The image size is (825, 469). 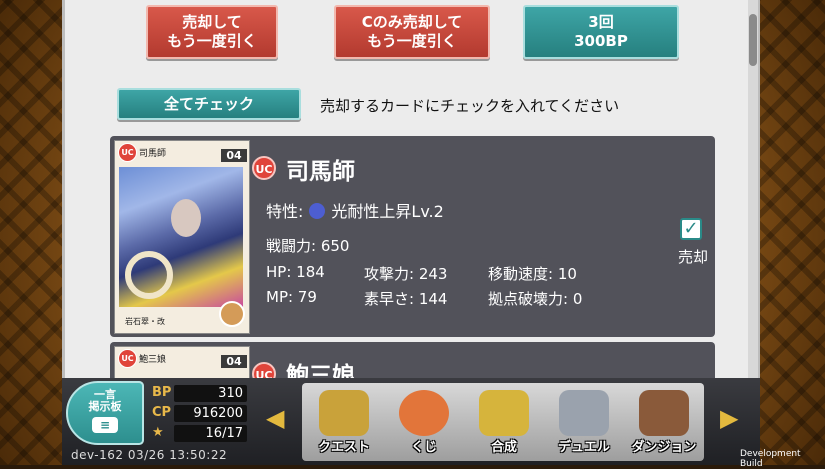 I want to click on card-subtitle: 岩石翠・改, so click(x=145, y=321).